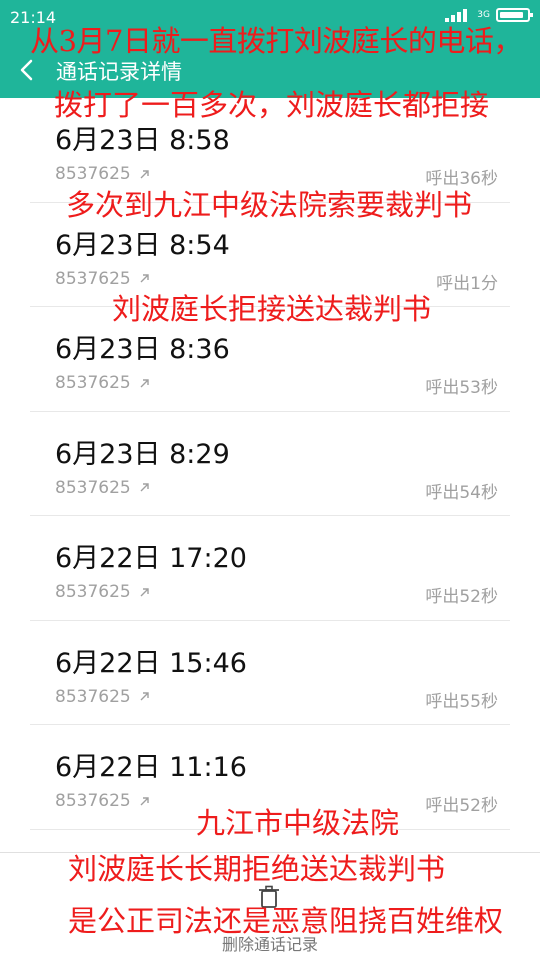 The image size is (540, 960). Describe the element at coordinates (270, 464) in the screenshot. I see `call-log-row: 6月23日 8:29 8537625 呼出54秒` at that location.